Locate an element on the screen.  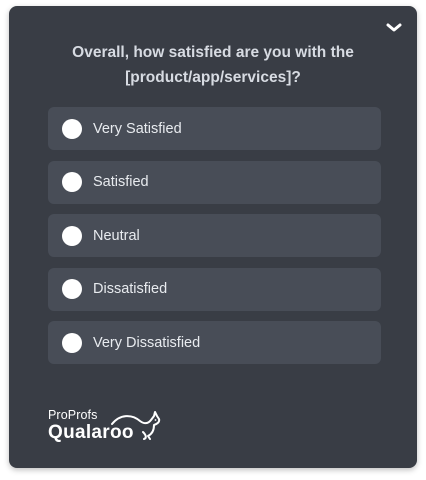
option-label: Very Satisfied is located at coordinates (137, 128).